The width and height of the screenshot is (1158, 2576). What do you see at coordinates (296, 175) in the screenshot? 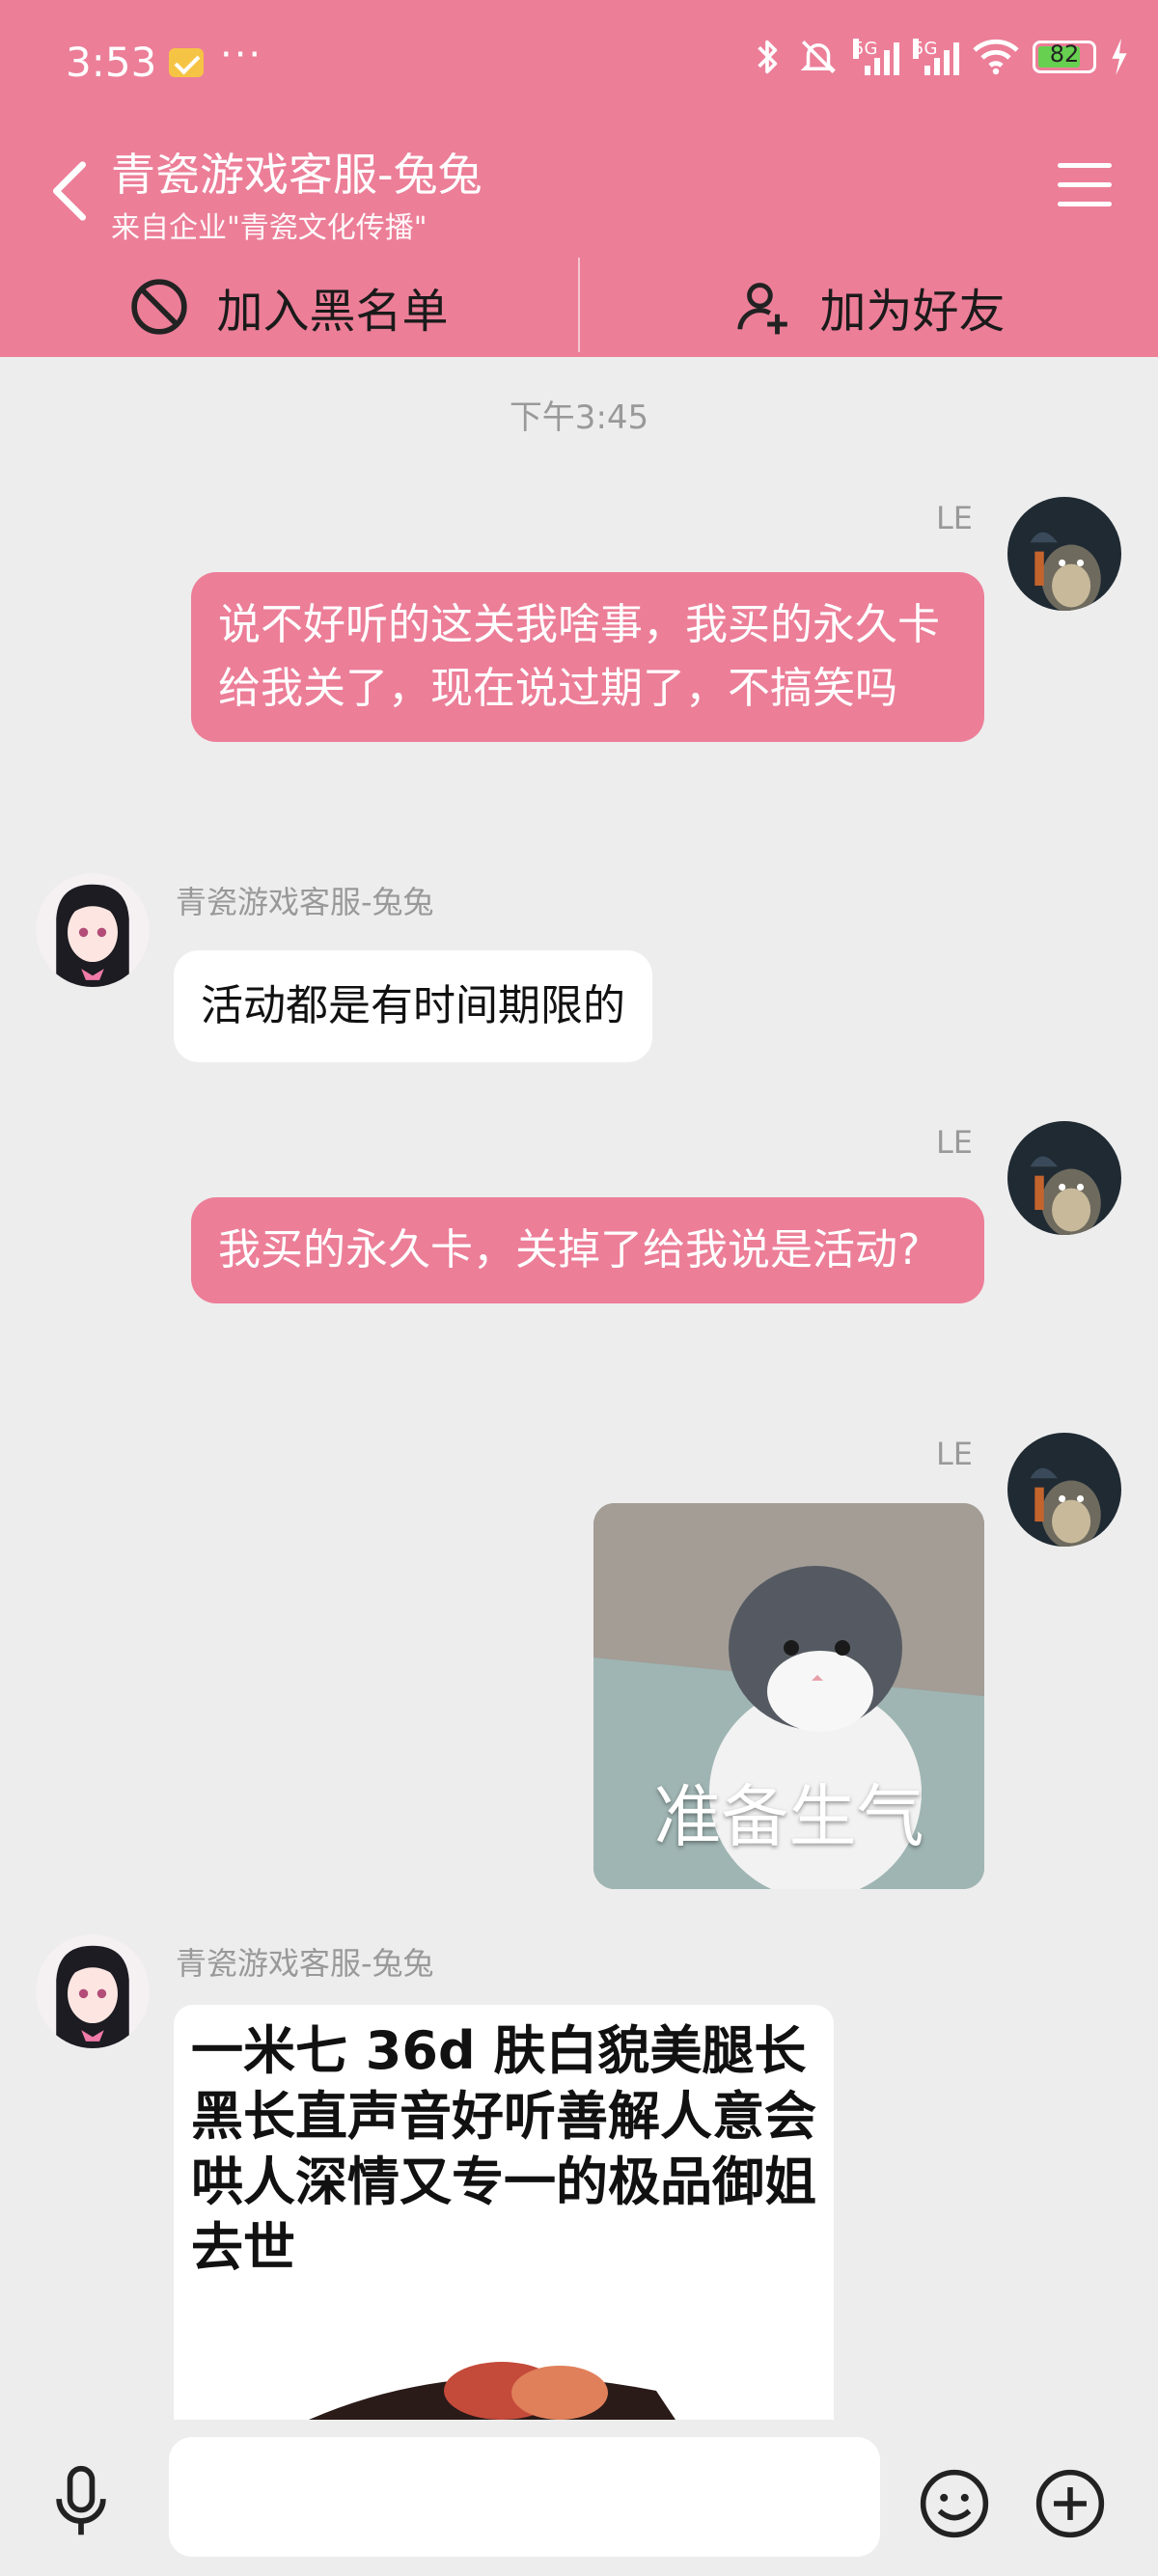
I see `chat-title: 青瓷游戏客服-兔兔` at bounding box center [296, 175].